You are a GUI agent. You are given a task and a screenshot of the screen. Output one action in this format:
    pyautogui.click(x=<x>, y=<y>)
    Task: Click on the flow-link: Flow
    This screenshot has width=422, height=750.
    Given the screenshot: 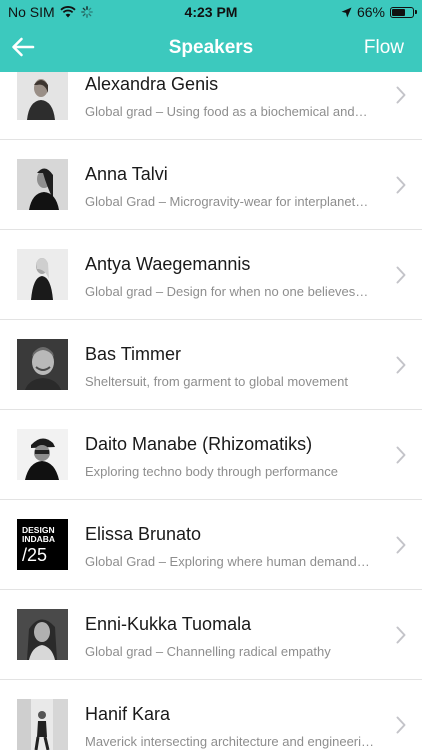 What is the action you would take?
    pyautogui.click(x=384, y=48)
    